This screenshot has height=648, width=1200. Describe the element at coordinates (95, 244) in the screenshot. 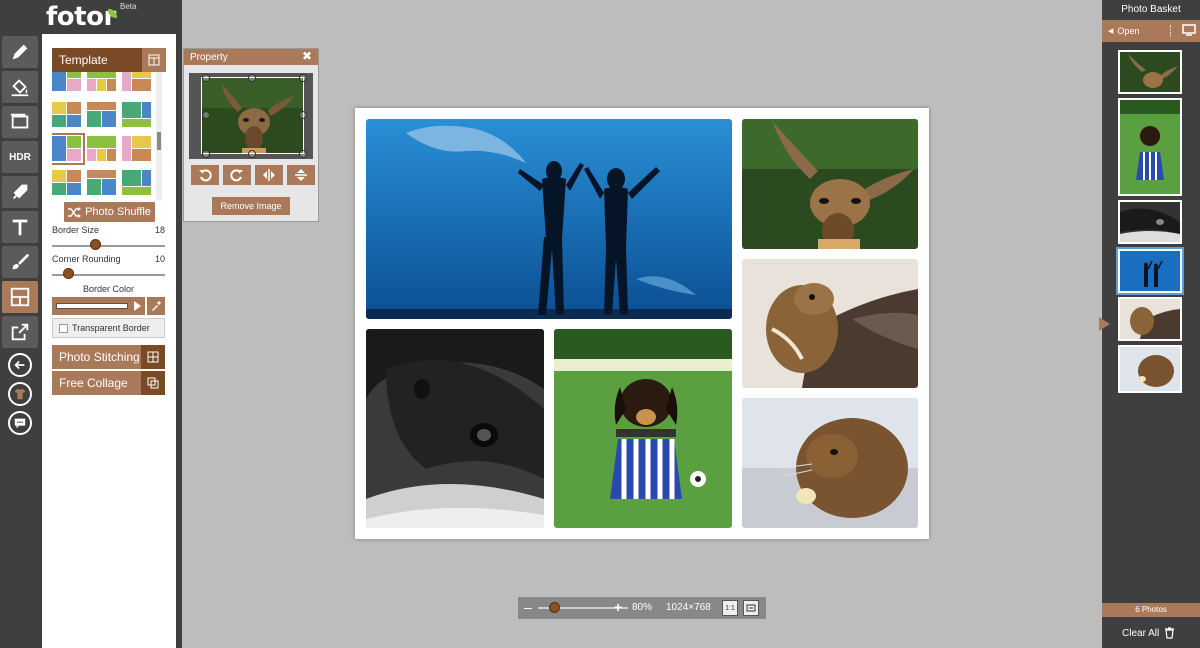

I see `border-size-handle` at that location.